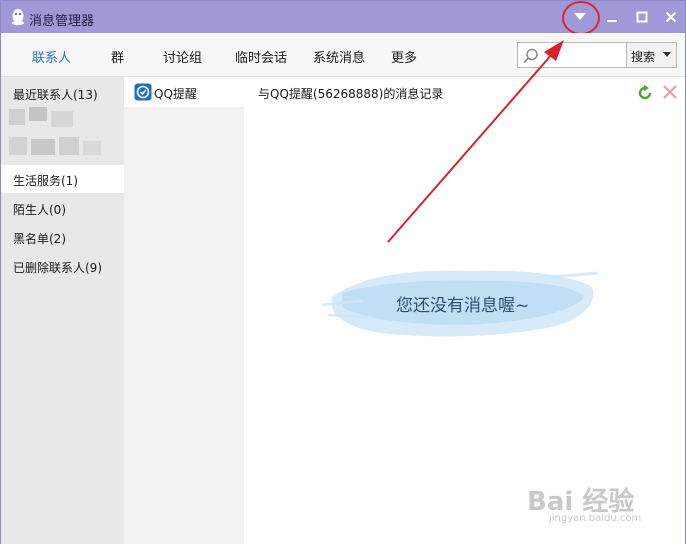 The width and height of the screenshot is (686, 544). What do you see at coordinates (39, 210) in the screenshot?
I see `sidebar-item-label: 陌生人(0)` at bounding box center [39, 210].